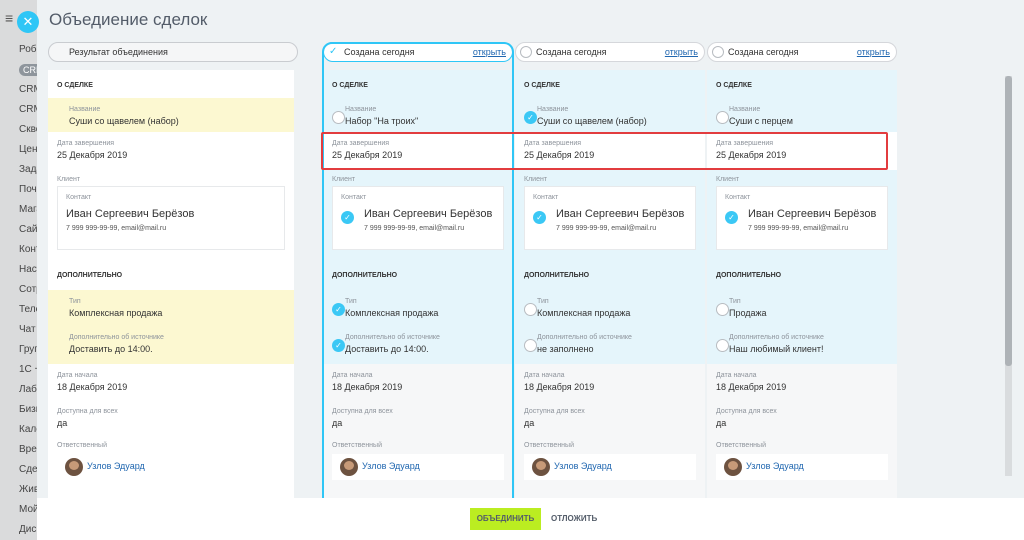  I want to click on sidebar-item: Конт, so click(19, 250).